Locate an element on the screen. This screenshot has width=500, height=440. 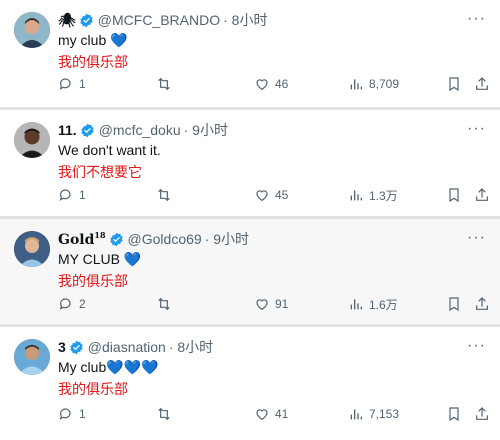
like-button: 46 is located at coordinates (271, 84).